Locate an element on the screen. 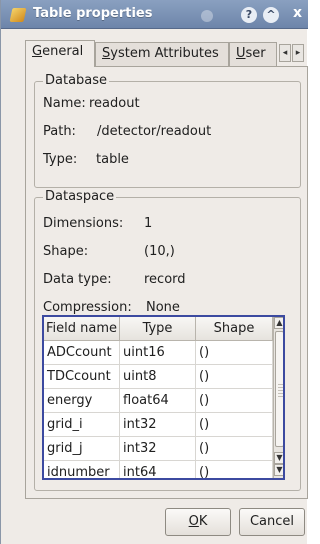 Image resolution: width=320 pixels, height=544 pixels. tab-general: General is located at coordinates (60, 53).